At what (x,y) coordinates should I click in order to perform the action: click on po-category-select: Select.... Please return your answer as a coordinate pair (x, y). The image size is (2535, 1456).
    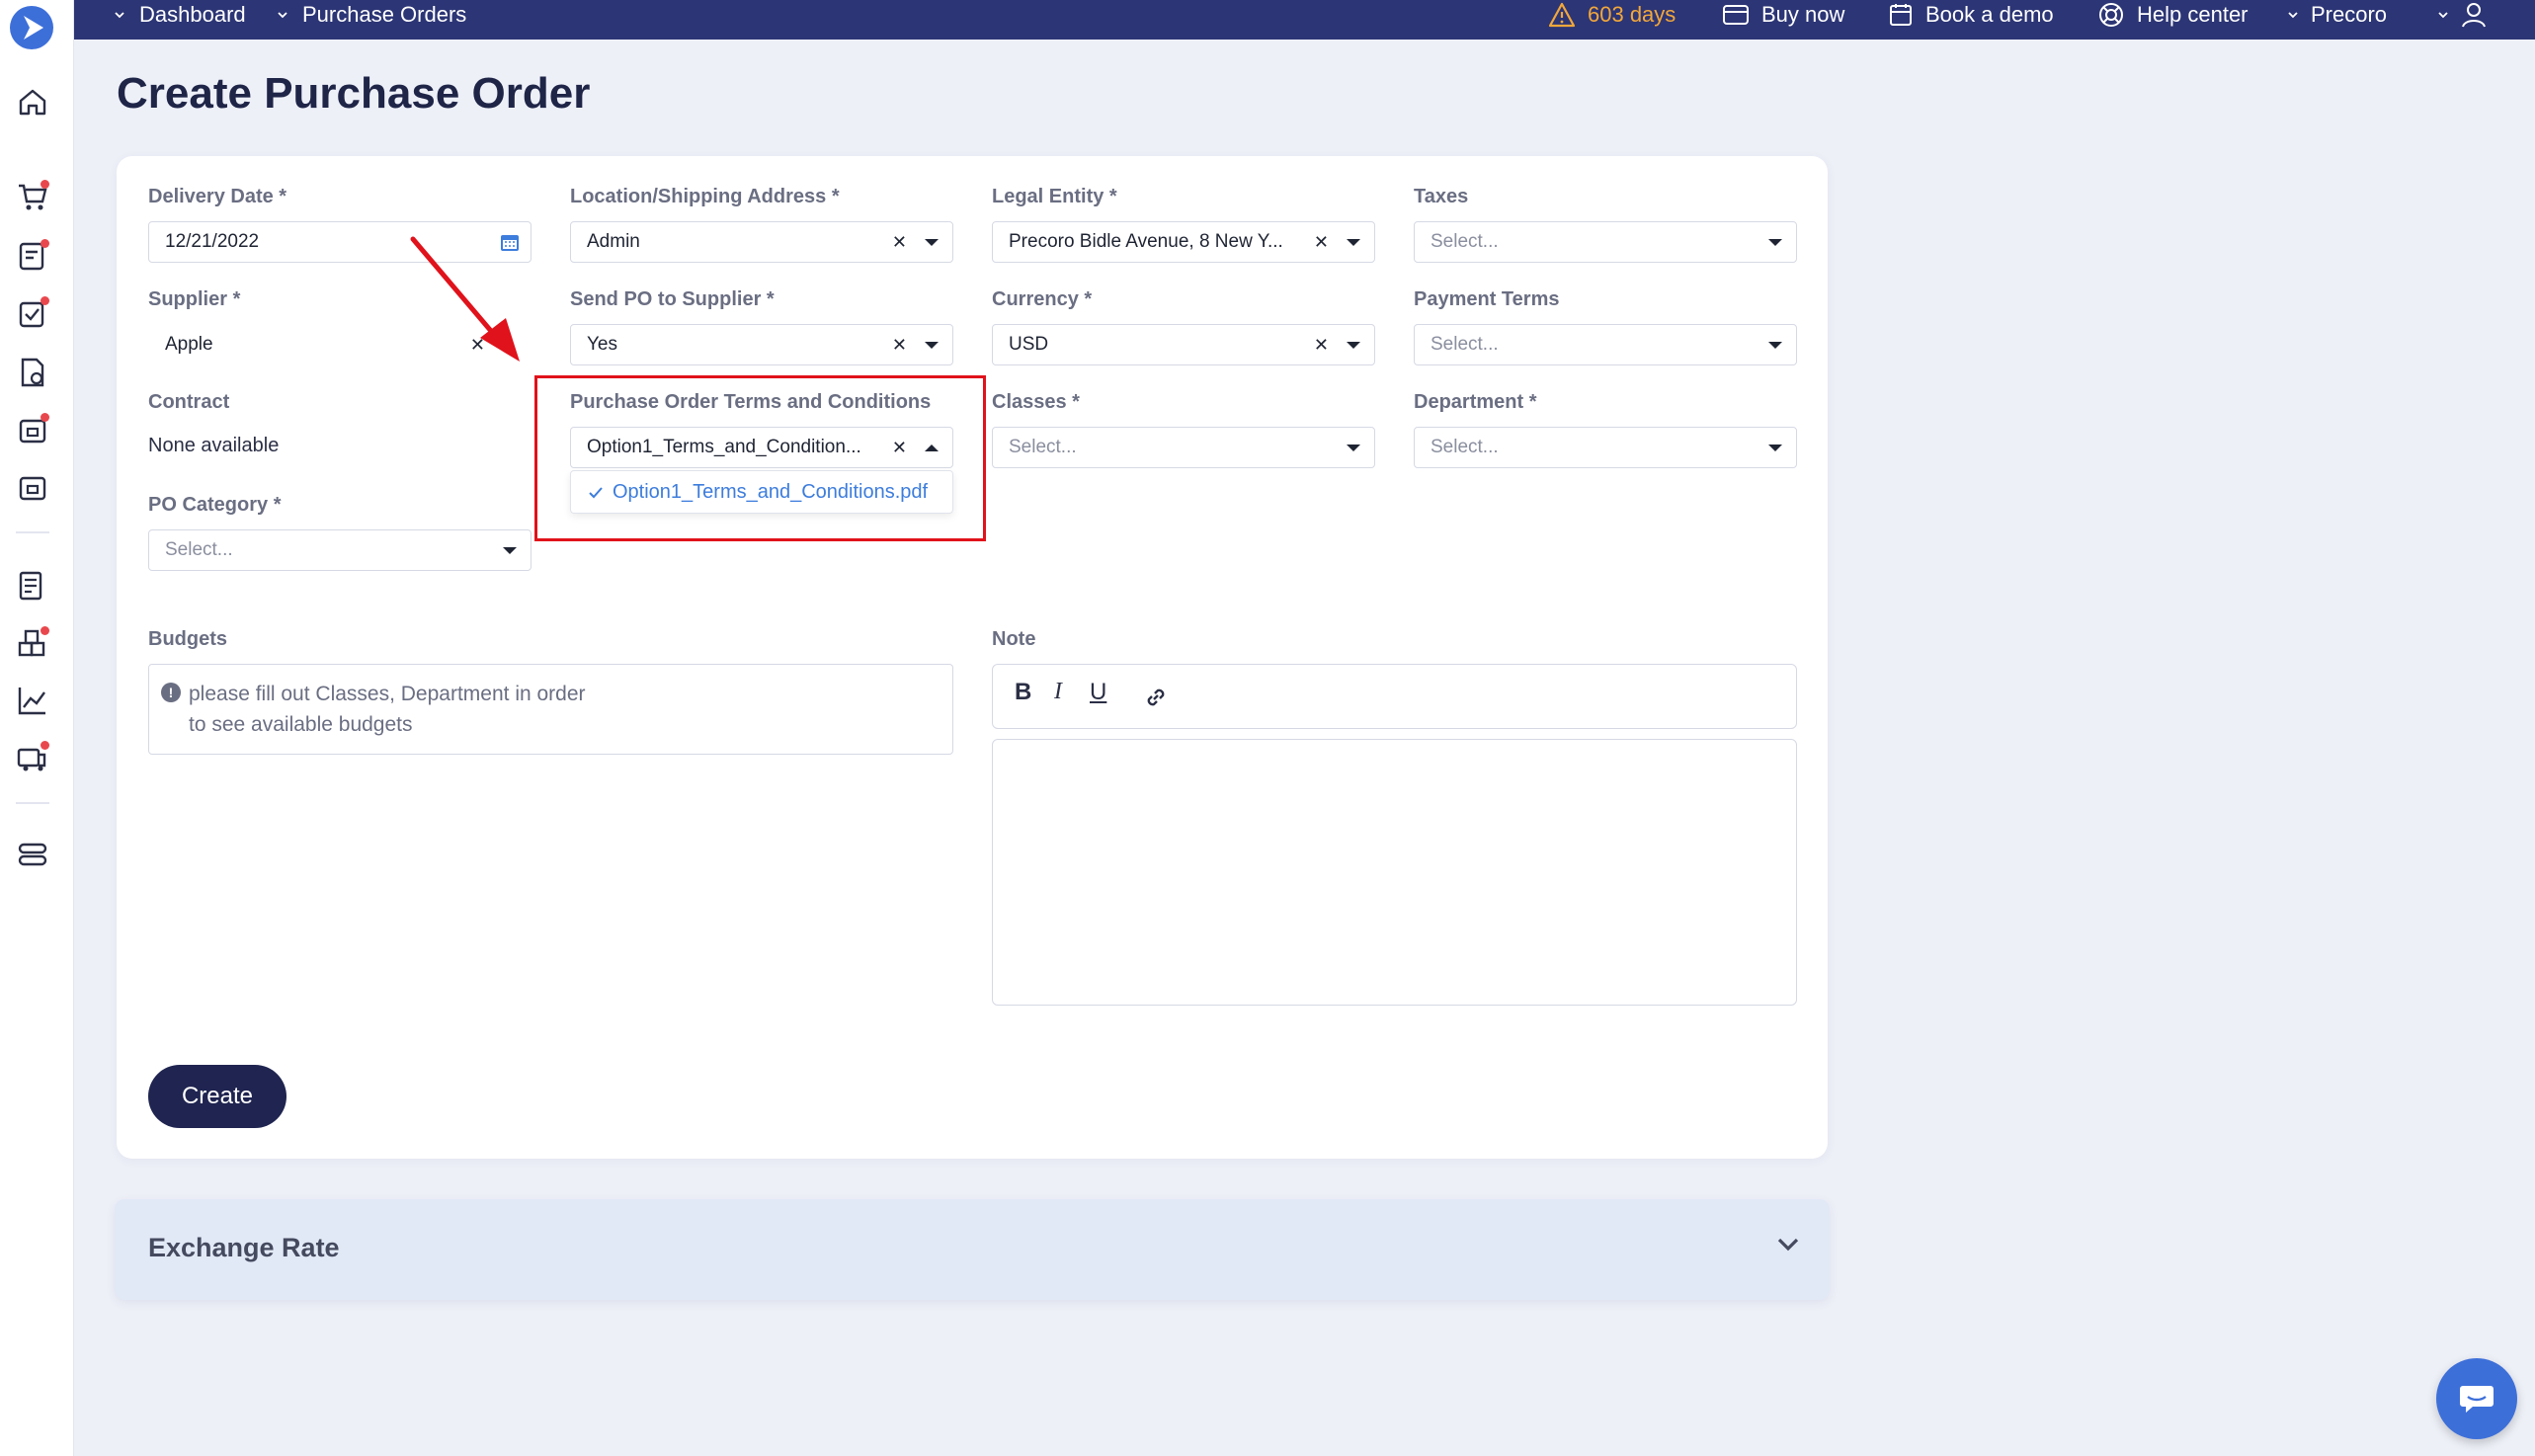
    Looking at the image, I should click on (340, 550).